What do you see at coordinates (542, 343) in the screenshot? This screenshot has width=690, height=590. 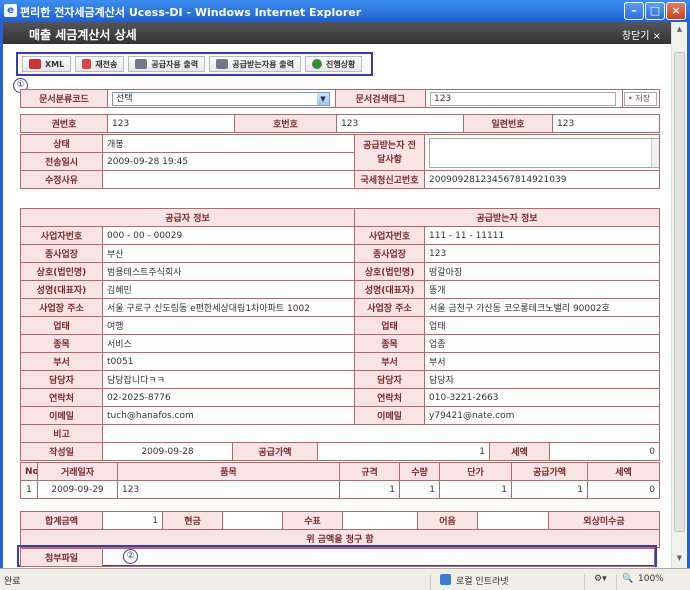 I see `receiver-field-value: 업종` at bounding box center [542, 343].